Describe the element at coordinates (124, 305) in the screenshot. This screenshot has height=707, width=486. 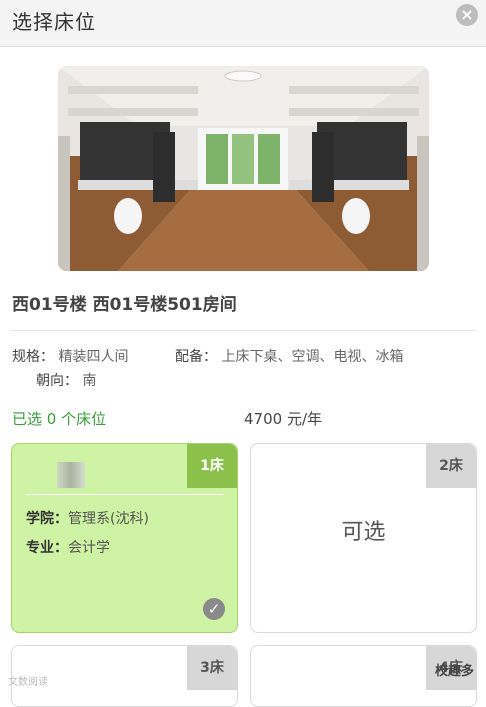
I see `building-room-title: 西01号楼 西01号楼501房间` at that location.